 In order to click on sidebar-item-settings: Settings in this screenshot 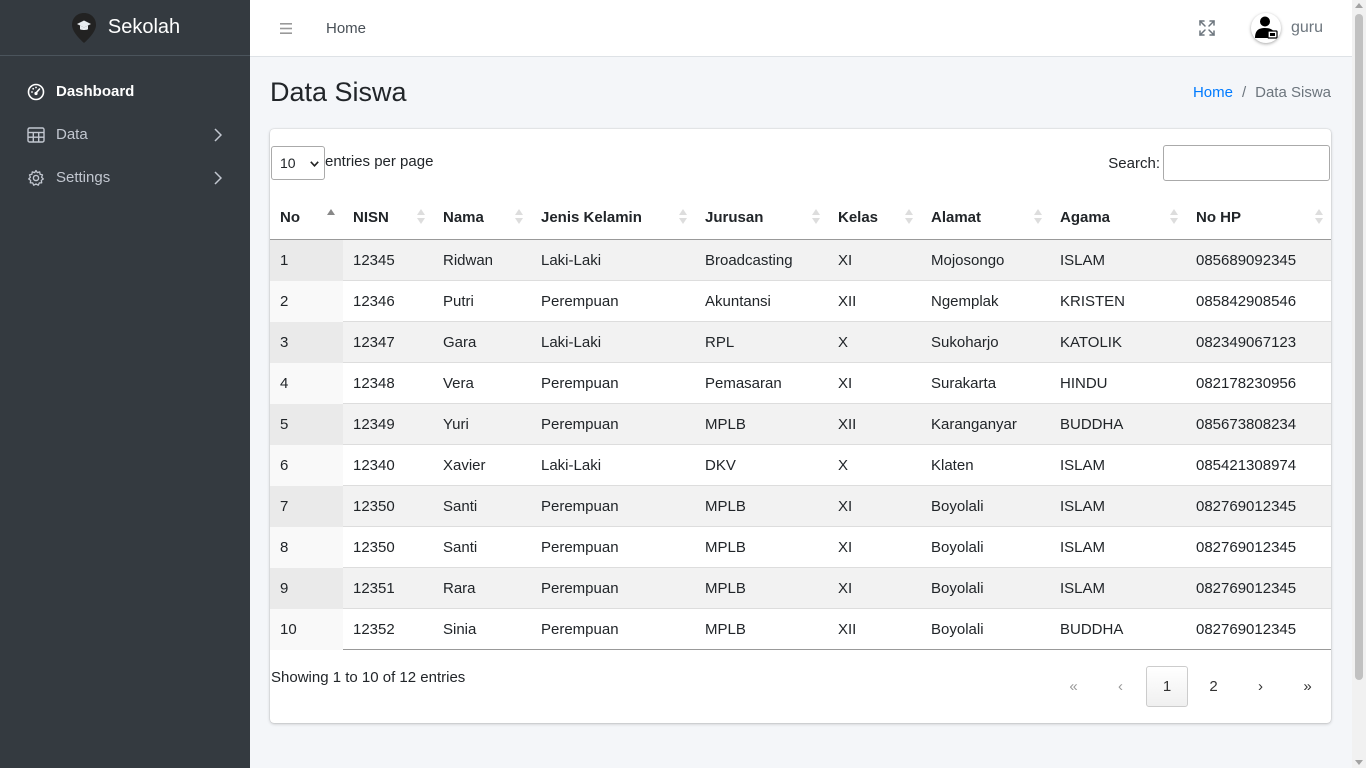, I will do `click(125, 177)`.